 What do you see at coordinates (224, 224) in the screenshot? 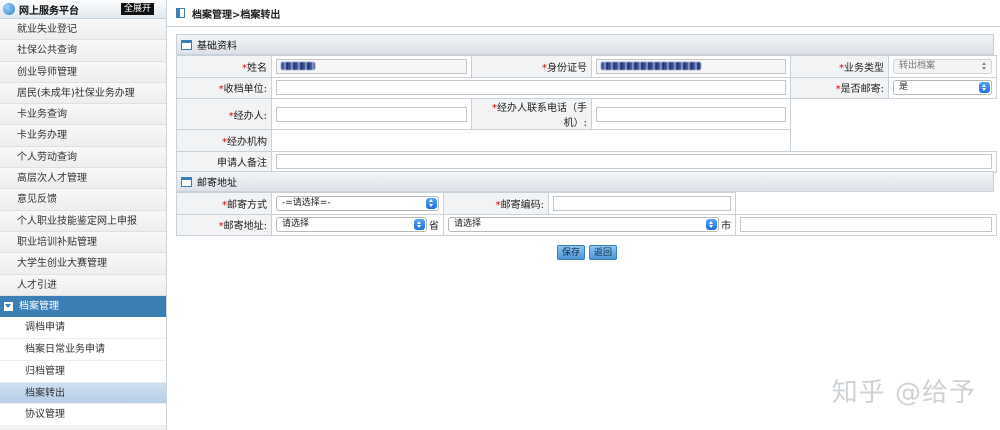
I see `mail-address-label: *邮寄地址:` at bounding box center [224, 224].